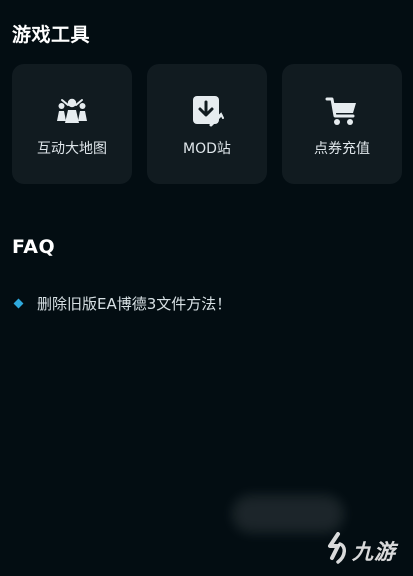 The width and height of the screenshot is (413, 576). What do you see at coordinates (134, 304) in the screenshot?
I see `faq-link-text: 删除旧版EA博德3文件方法！` at bounding box center [134, 304].